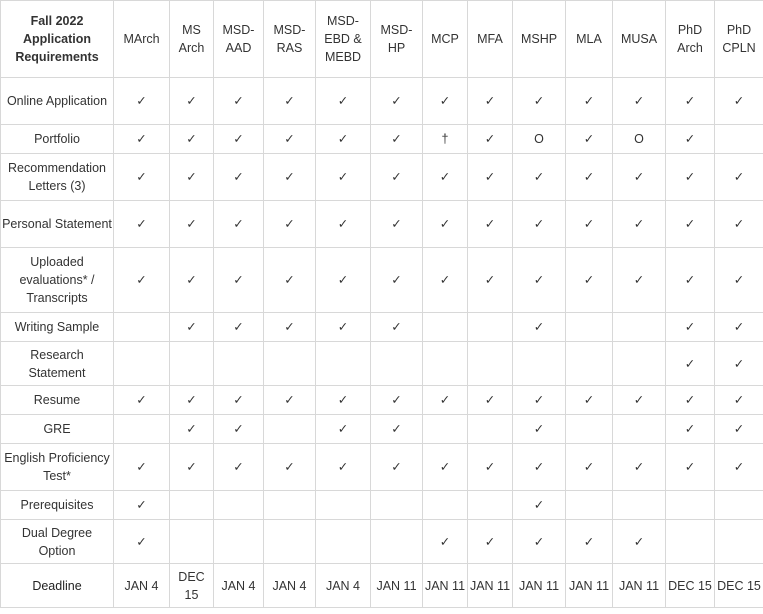 The image size is (763, 614). What do you see at coordinates (57, 177) in the screenshot?
I see `row-label: Recommendation Letters (3)` at bounding box center [57, 177].